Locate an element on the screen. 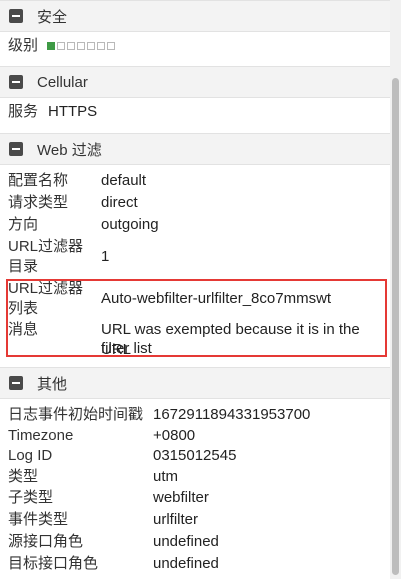 This screenshot has height=579, width=401. detail-value: Auto-webfilter-urlfilter_8co7mmswt is located at coordinates (216, 298).